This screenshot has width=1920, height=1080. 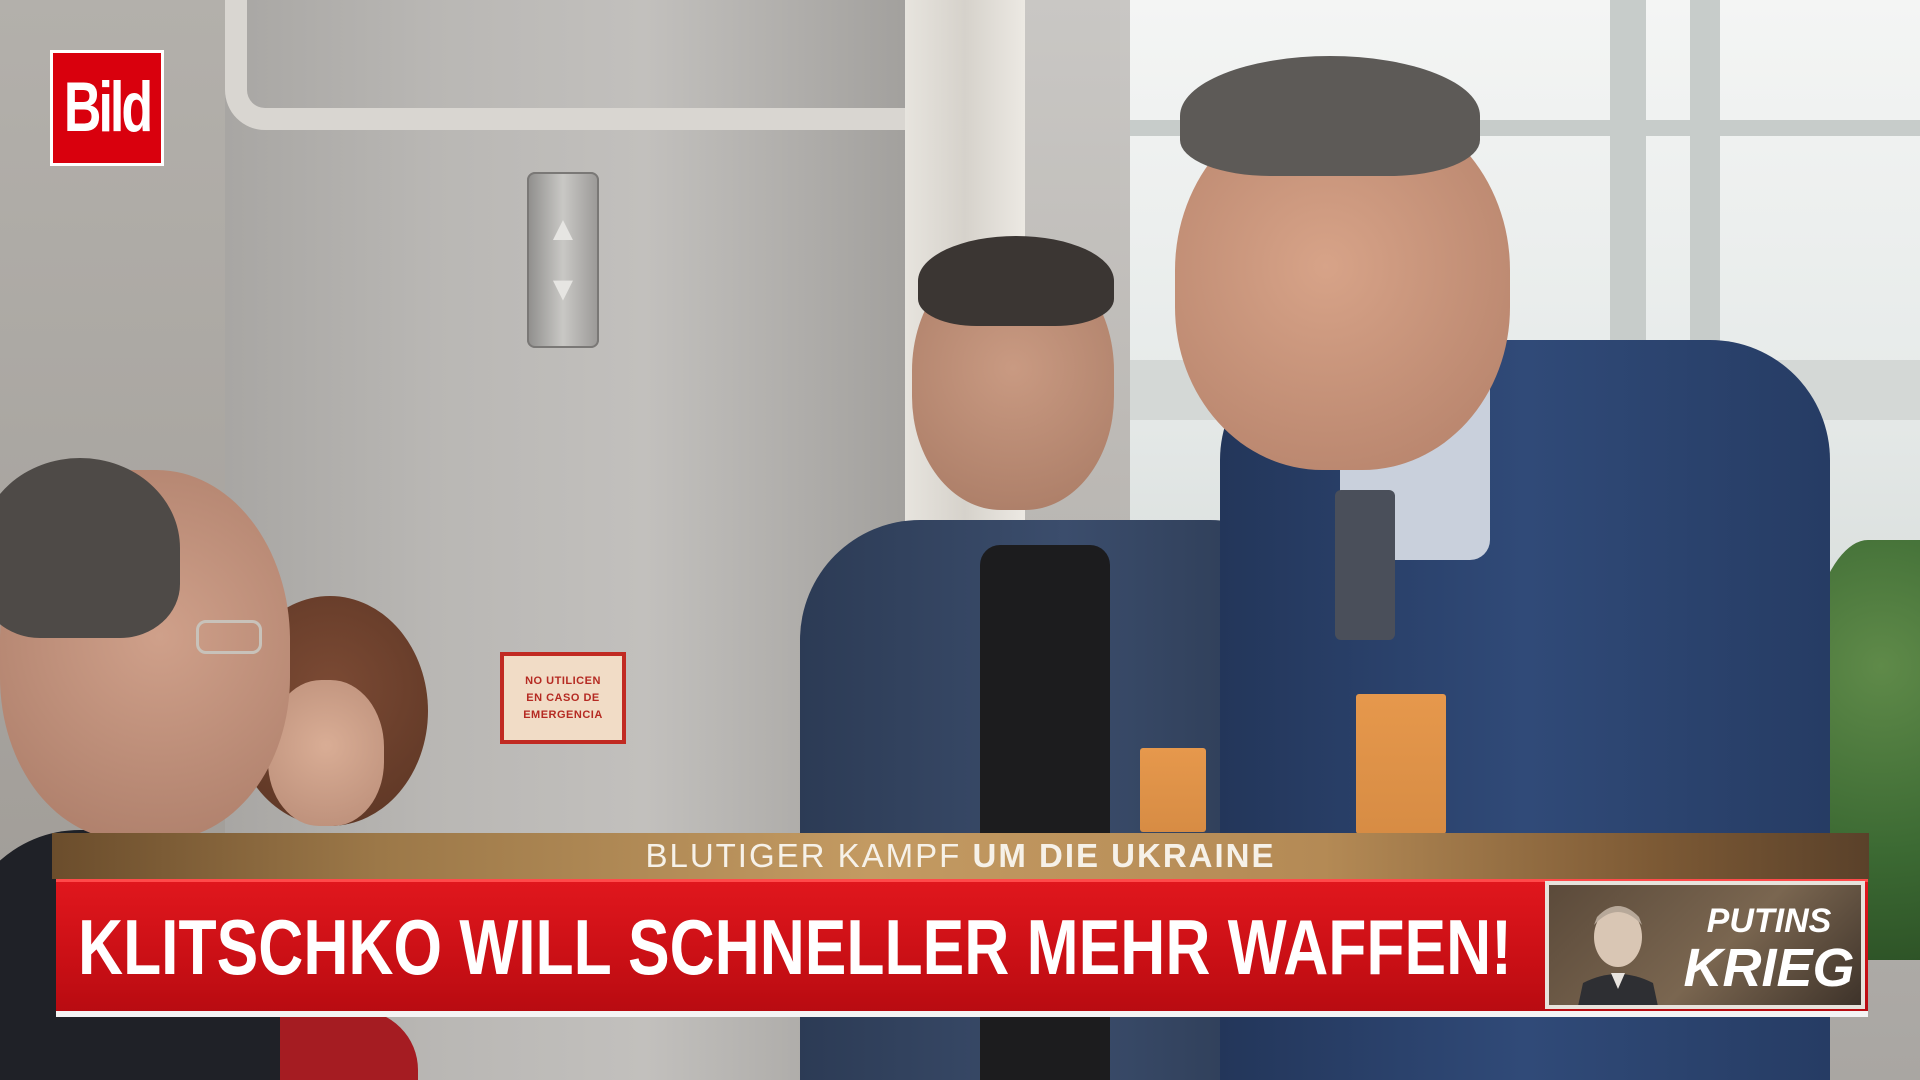 What do you see at coordinates (1769, 921) in the screenshot?
I see `badge-line1: PUTINS` at bounding box center [1769, 921].